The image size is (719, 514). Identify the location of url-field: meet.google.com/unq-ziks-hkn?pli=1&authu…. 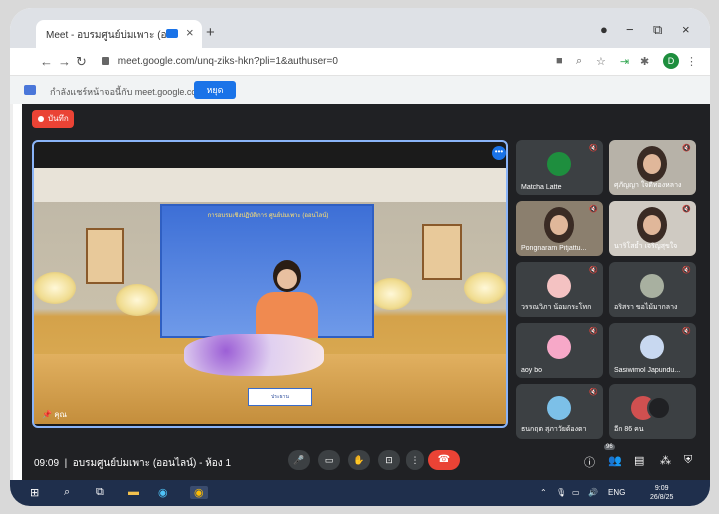
(327, 62).